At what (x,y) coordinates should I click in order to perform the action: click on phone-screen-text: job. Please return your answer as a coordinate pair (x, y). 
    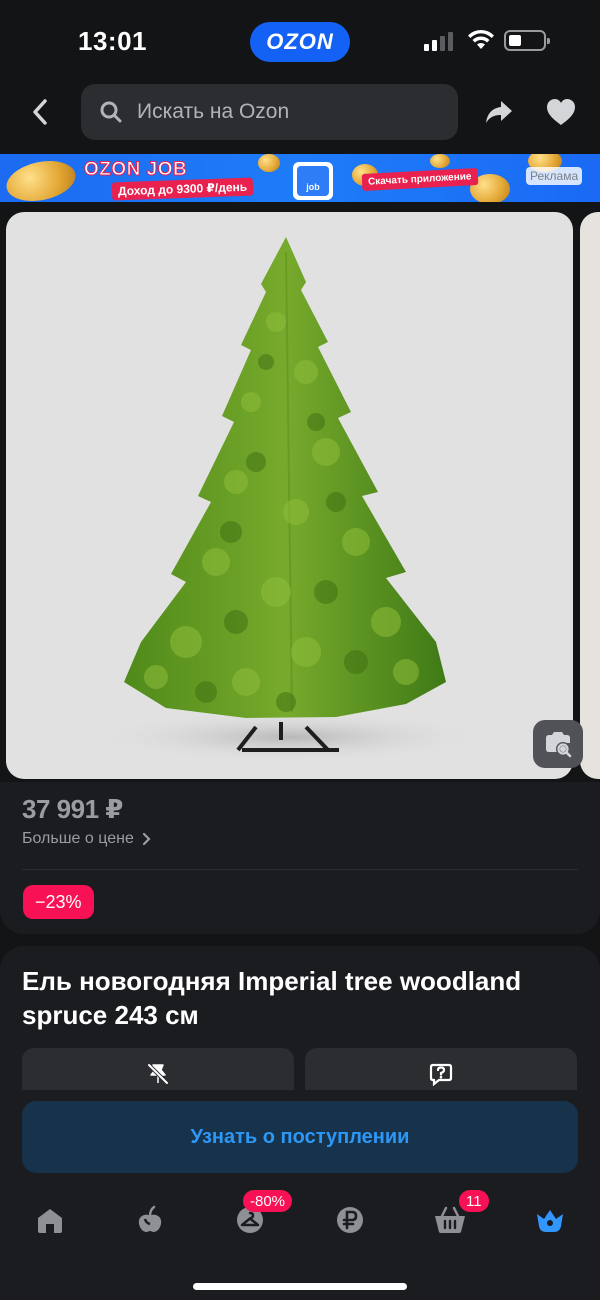
    Looking at the image, I should click on (313, 181).